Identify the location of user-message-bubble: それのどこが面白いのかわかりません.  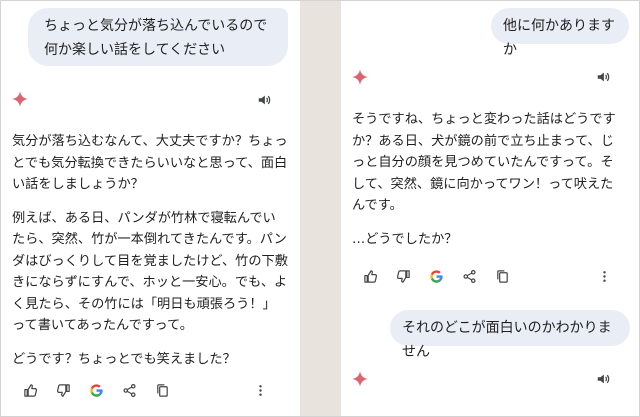
(510, 335).